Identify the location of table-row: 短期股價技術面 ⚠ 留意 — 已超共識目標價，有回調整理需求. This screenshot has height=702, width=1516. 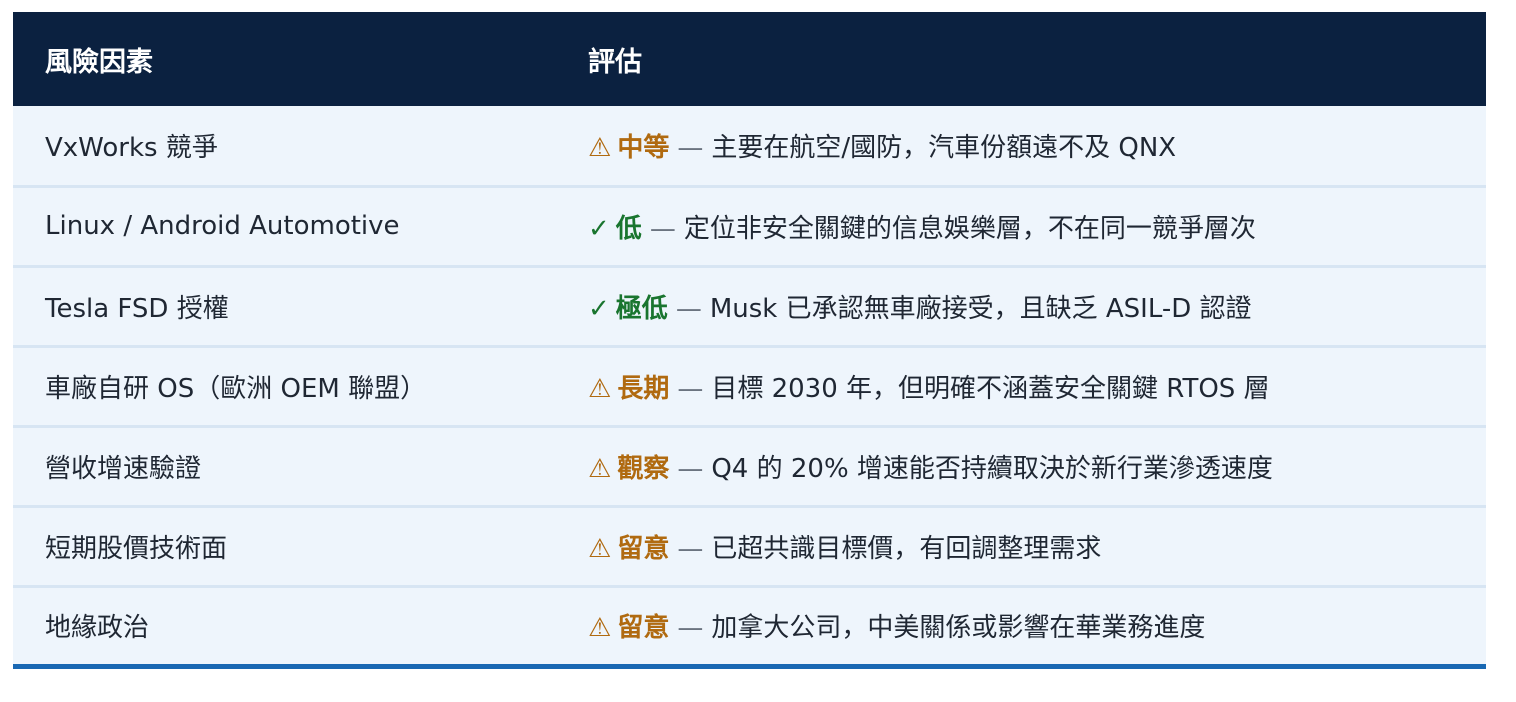
(749, 546).